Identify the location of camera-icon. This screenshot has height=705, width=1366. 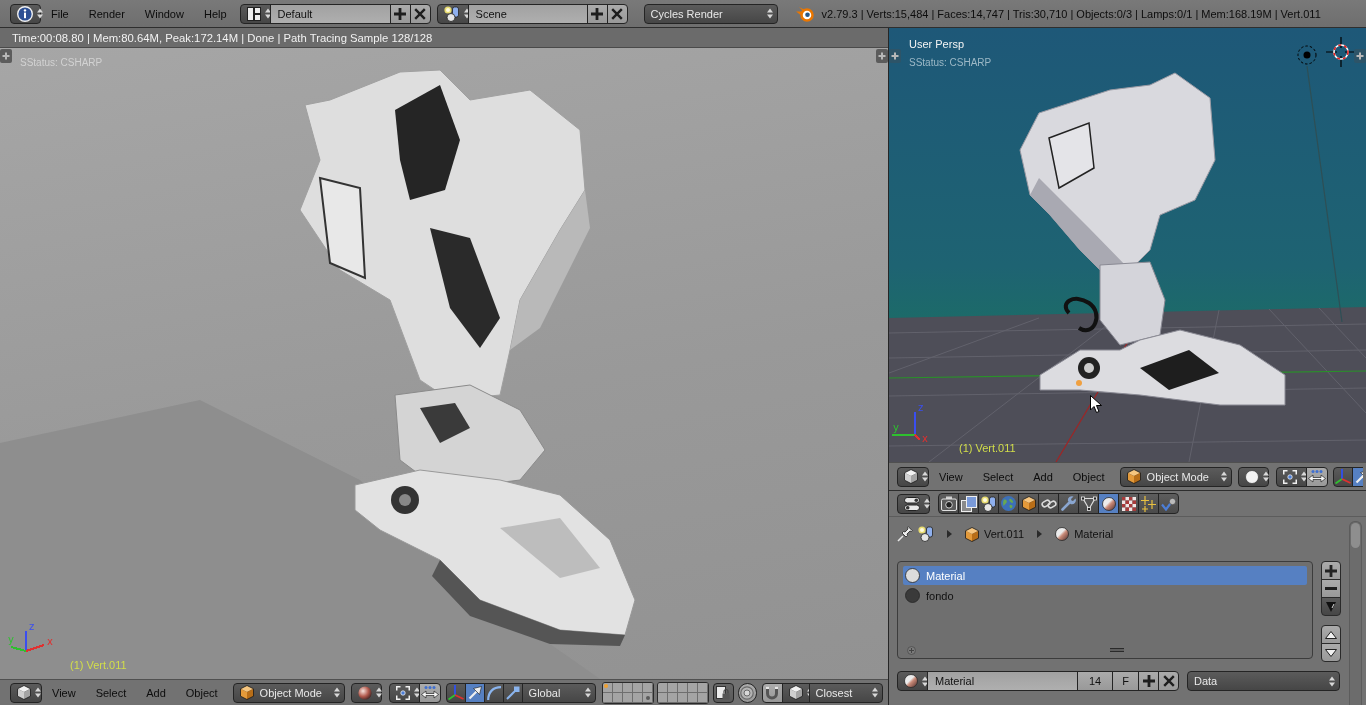
(948, 503).